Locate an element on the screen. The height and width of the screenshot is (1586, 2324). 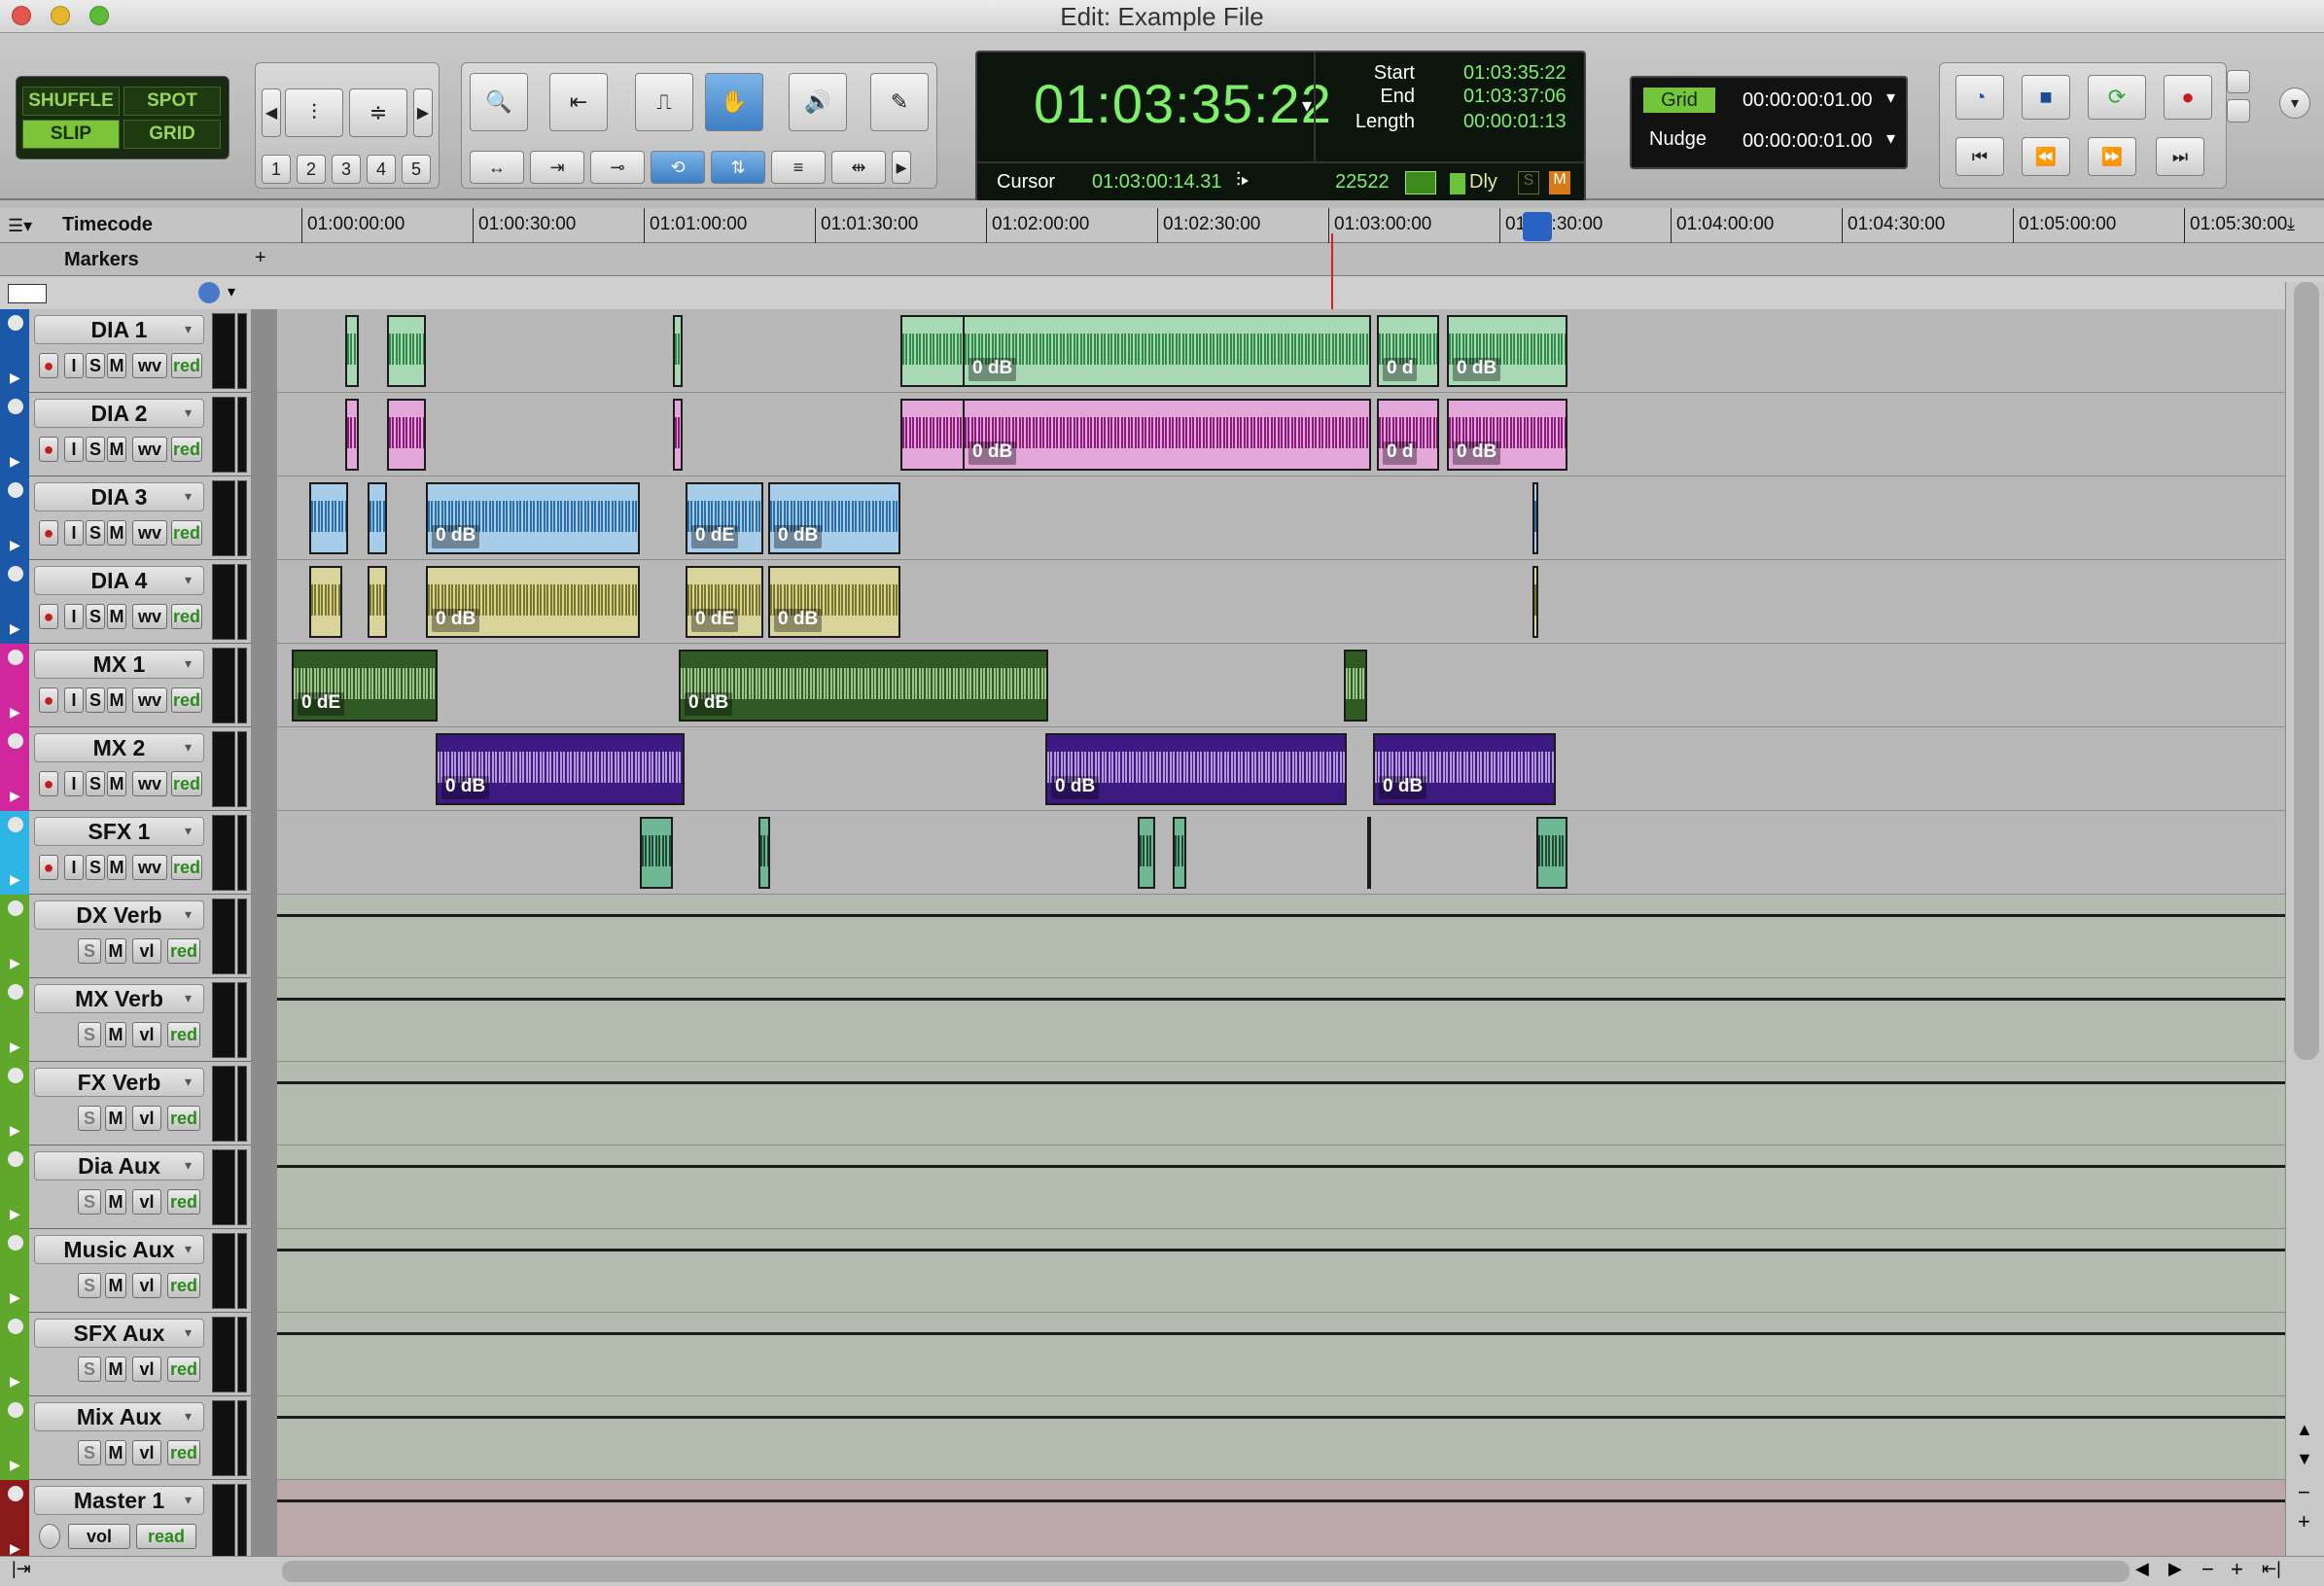
return-to-zero-icon: ⏮ is located at coordinates (1980, 156).